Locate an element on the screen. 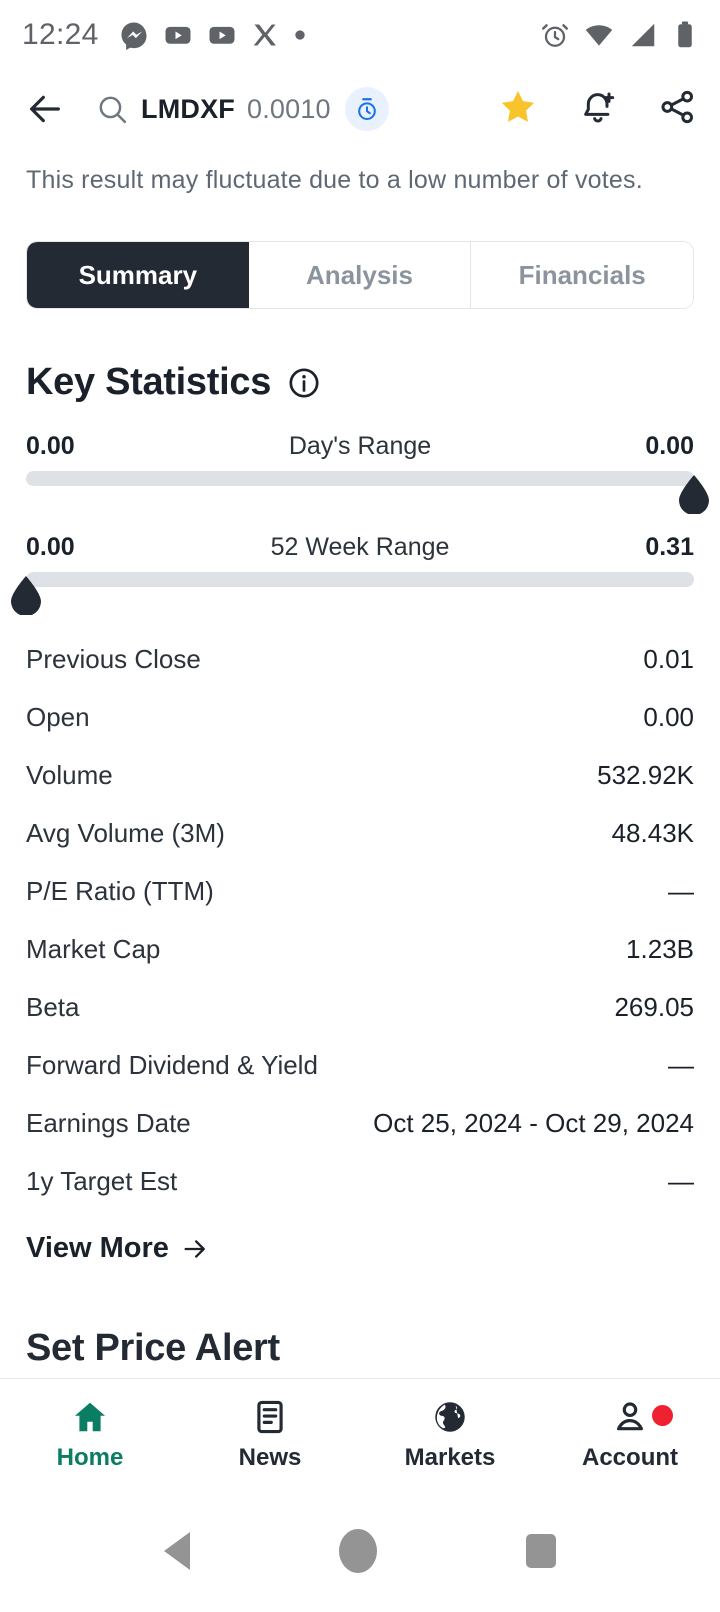 The width and height of the screenshot is (720, 1612). days-range-labels: 0.00 Day's Range 0.00 is located at coordinates (360, 446).